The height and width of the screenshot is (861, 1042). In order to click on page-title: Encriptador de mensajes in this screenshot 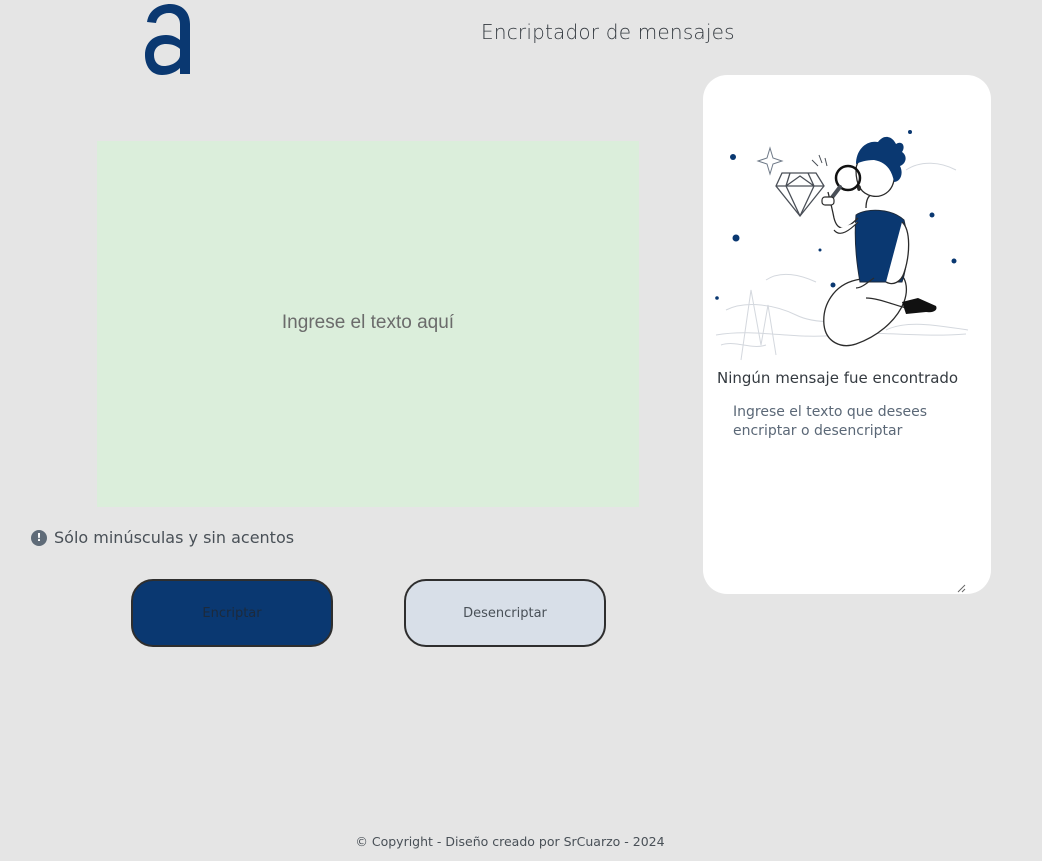, I will do `click(608, 32)`.